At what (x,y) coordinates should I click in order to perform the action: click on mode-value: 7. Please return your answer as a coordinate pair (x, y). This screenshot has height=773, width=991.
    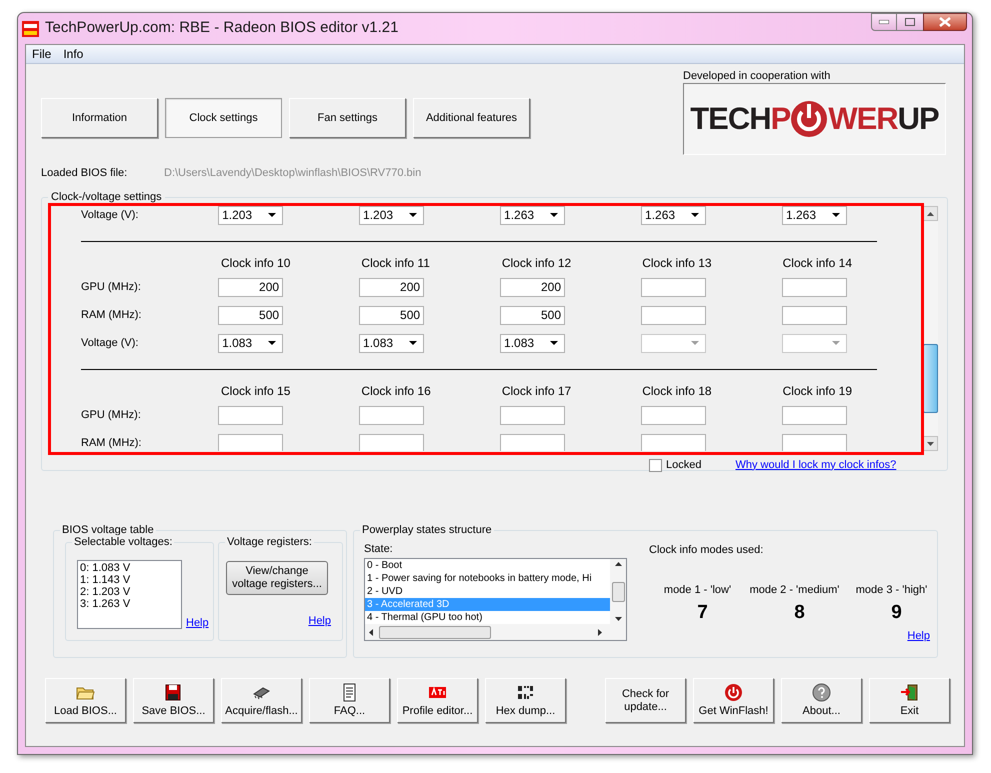
    Looking at the image, I should click on (702, 613).